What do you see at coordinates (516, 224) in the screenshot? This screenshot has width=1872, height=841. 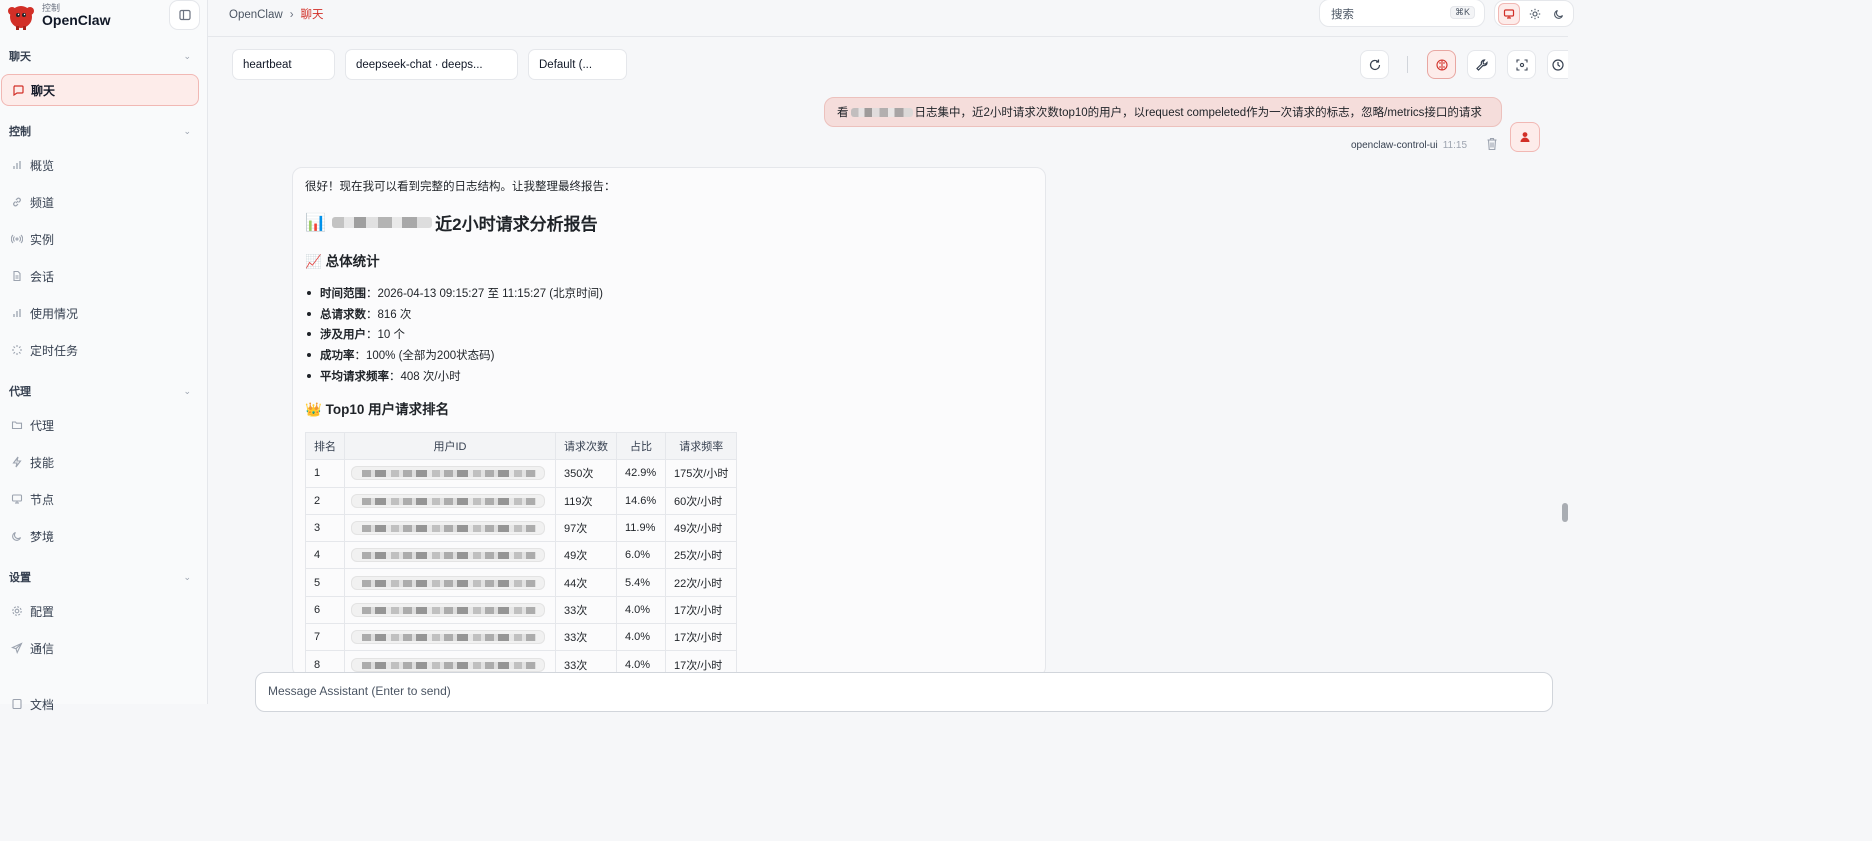 I see `report-title-text: 近2小时请求分析报告` at bounding box center [516, 224].